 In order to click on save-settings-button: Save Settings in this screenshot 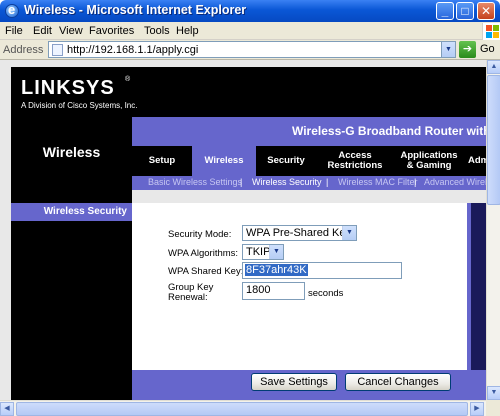, I will do `click(294, 382)`.